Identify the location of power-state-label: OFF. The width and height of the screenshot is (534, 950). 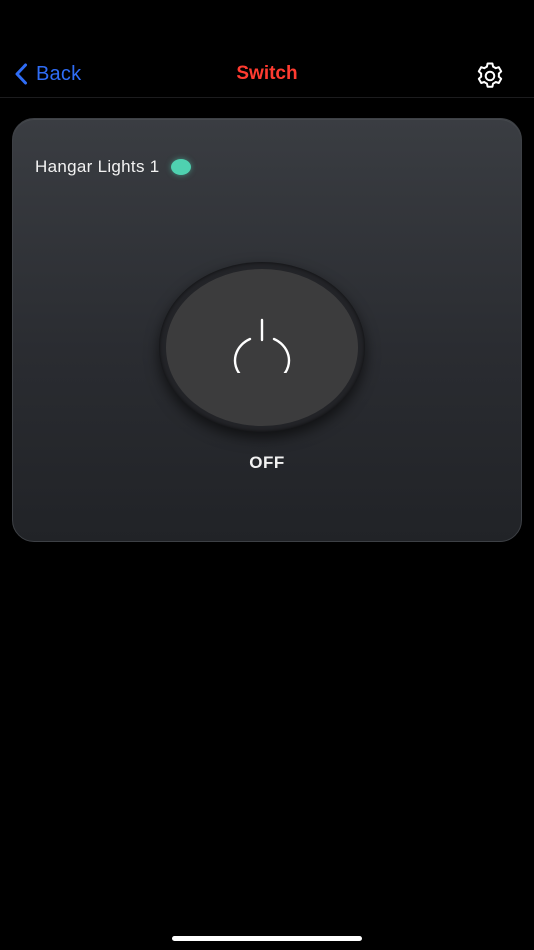
(267, 462).